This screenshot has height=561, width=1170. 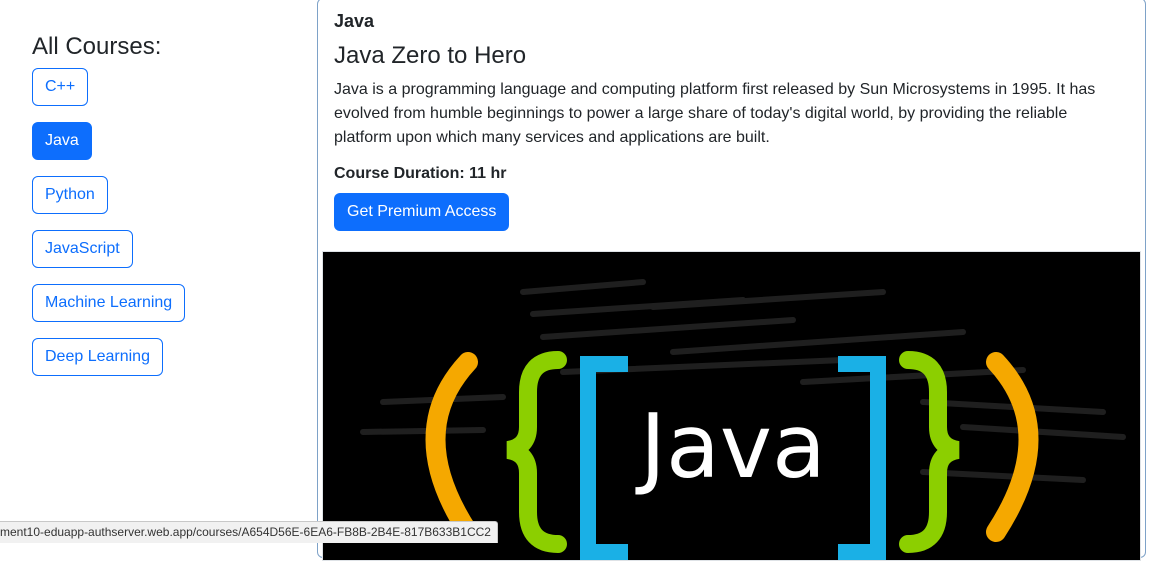 What do you see at coordinates (60, 87) in the screenshot?
I see `course-button-cpp: C++` at bounding box center [60, 87].